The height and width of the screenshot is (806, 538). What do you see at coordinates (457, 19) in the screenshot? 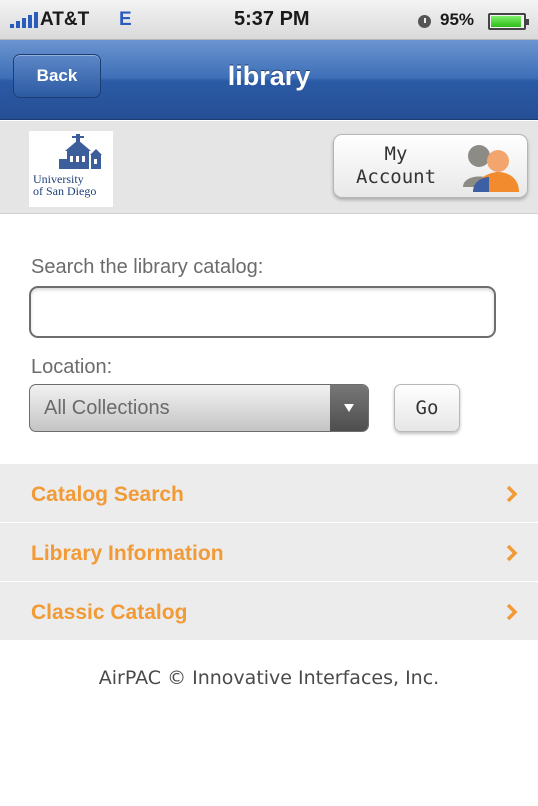
I see `battery-percentage: 95%` at bounding box center [457, 19].